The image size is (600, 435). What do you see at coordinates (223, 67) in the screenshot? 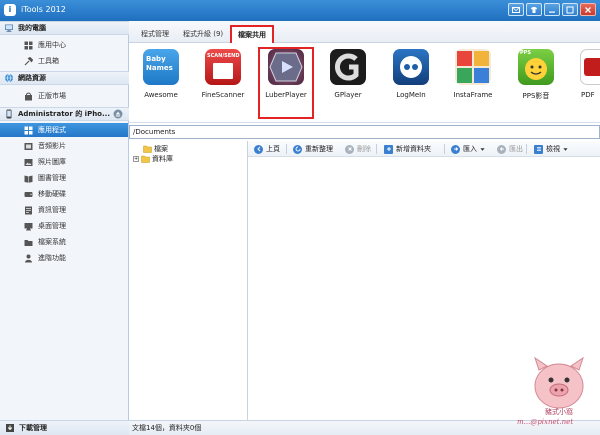
I see `scanner-app-icon: SCAN/SEND` at bounding box center [223, 67].